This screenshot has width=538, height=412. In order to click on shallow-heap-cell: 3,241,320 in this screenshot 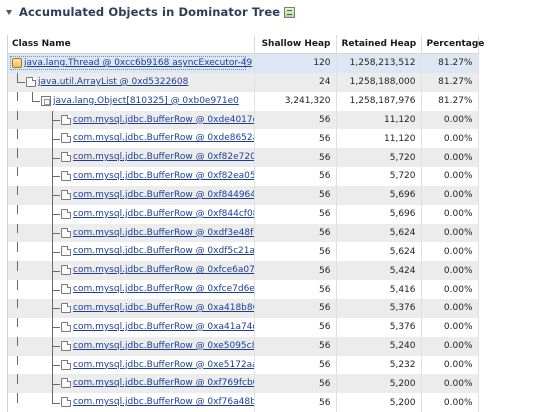, I will do `click(295, 101)`.